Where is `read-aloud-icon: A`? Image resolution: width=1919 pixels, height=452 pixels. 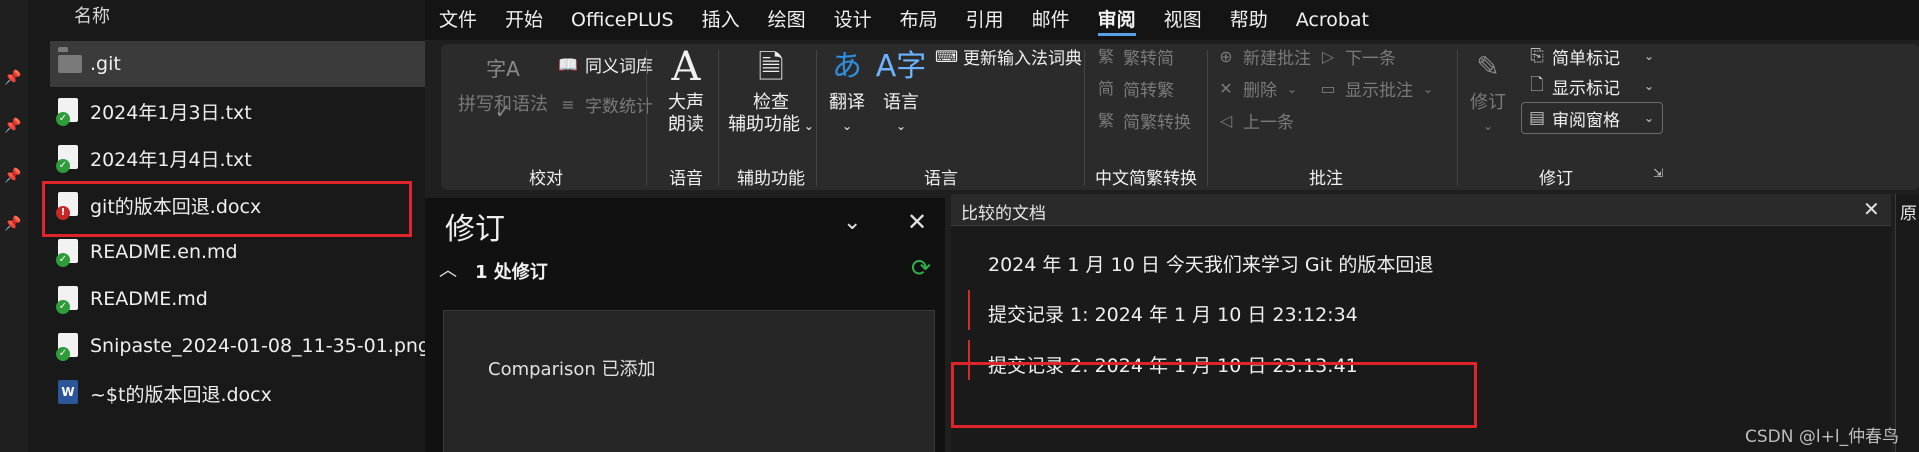 read-aloud-icon: A is located at coordinates (686, 67).